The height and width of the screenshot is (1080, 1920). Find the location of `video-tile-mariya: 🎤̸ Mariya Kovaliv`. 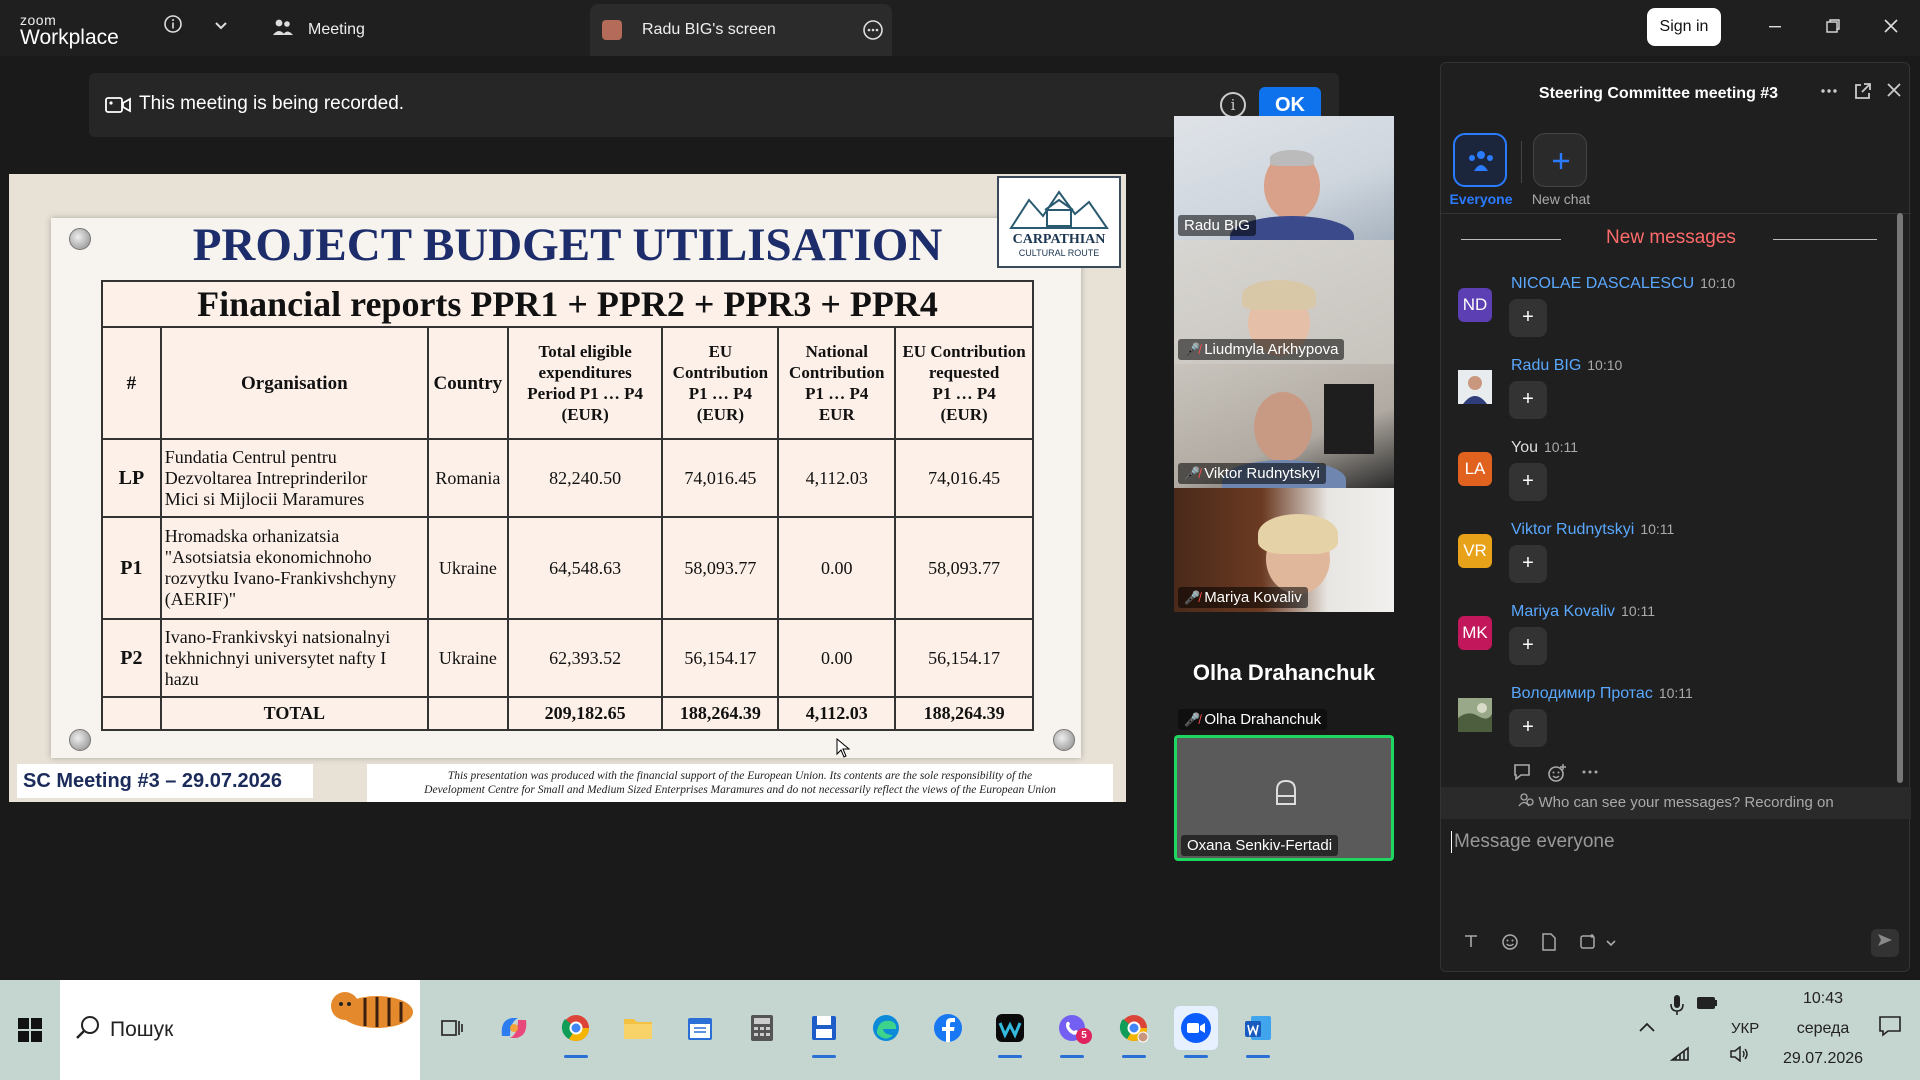

video-tile-mariya: 🎤̸ Mariya Kovaliv is located at coordinates (1284, 550).